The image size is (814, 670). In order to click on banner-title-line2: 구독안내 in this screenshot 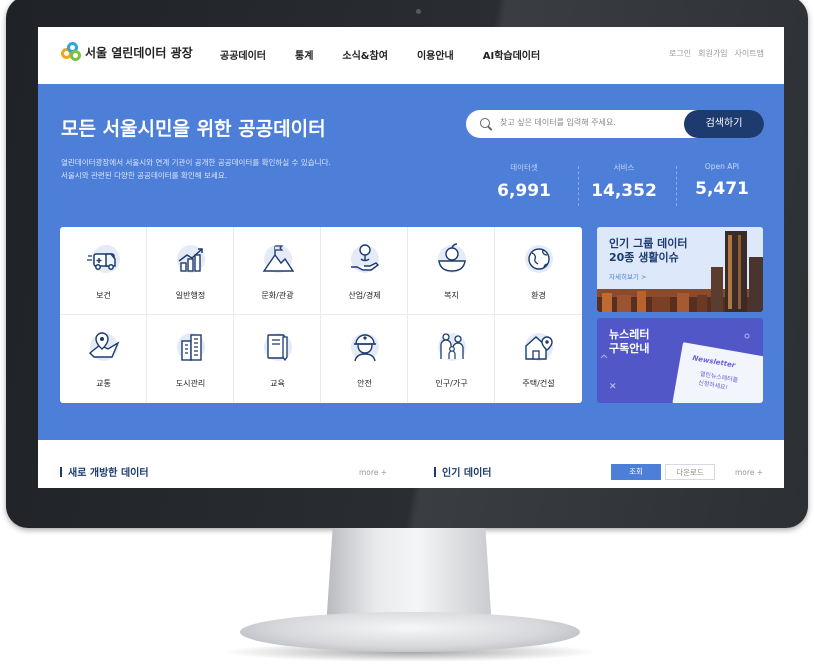, I will do `click(629, 348)`.